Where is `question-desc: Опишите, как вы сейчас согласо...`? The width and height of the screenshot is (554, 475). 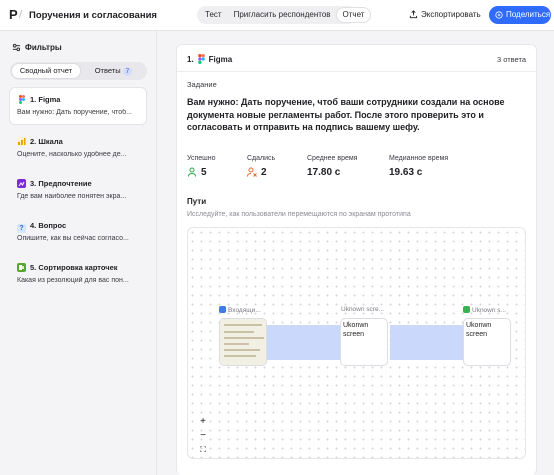 question-desc: Опишите, как вы сейчас согласо... is located at coordinates (73, 238).